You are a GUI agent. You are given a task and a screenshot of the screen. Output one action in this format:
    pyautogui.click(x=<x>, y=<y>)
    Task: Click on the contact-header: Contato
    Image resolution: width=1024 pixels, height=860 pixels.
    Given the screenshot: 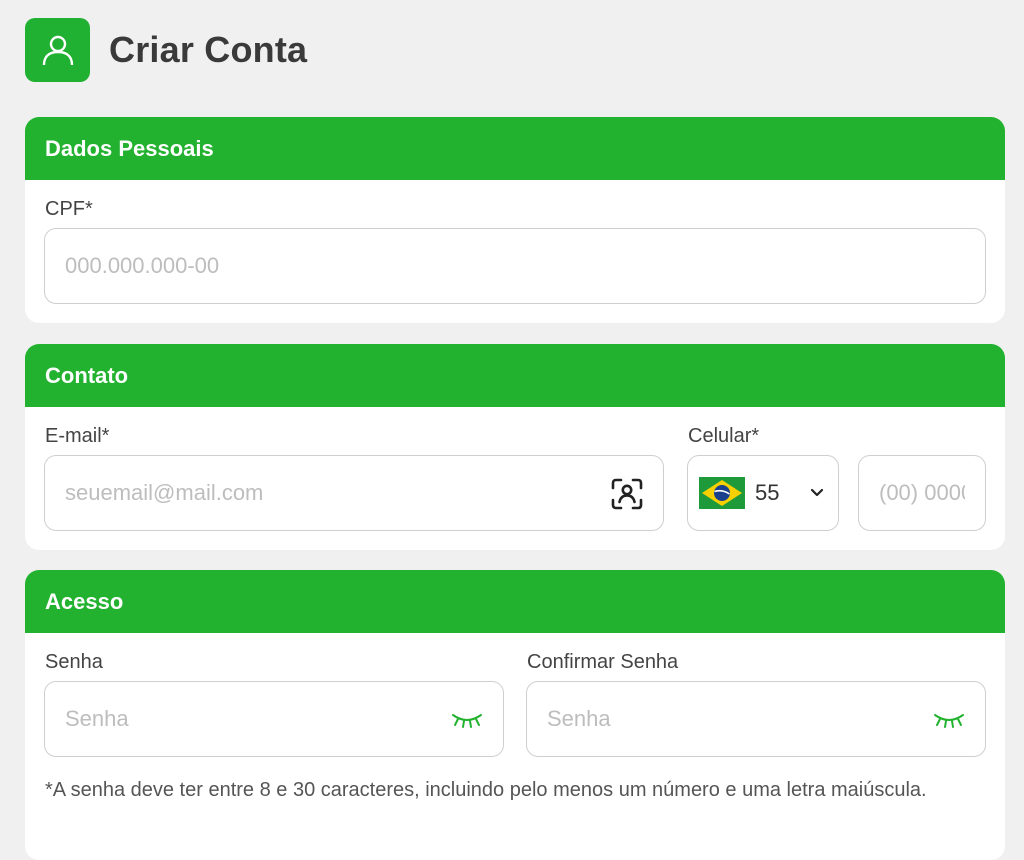 What is the action you would take?
    pyautogui.click(x=515, y=375)
    